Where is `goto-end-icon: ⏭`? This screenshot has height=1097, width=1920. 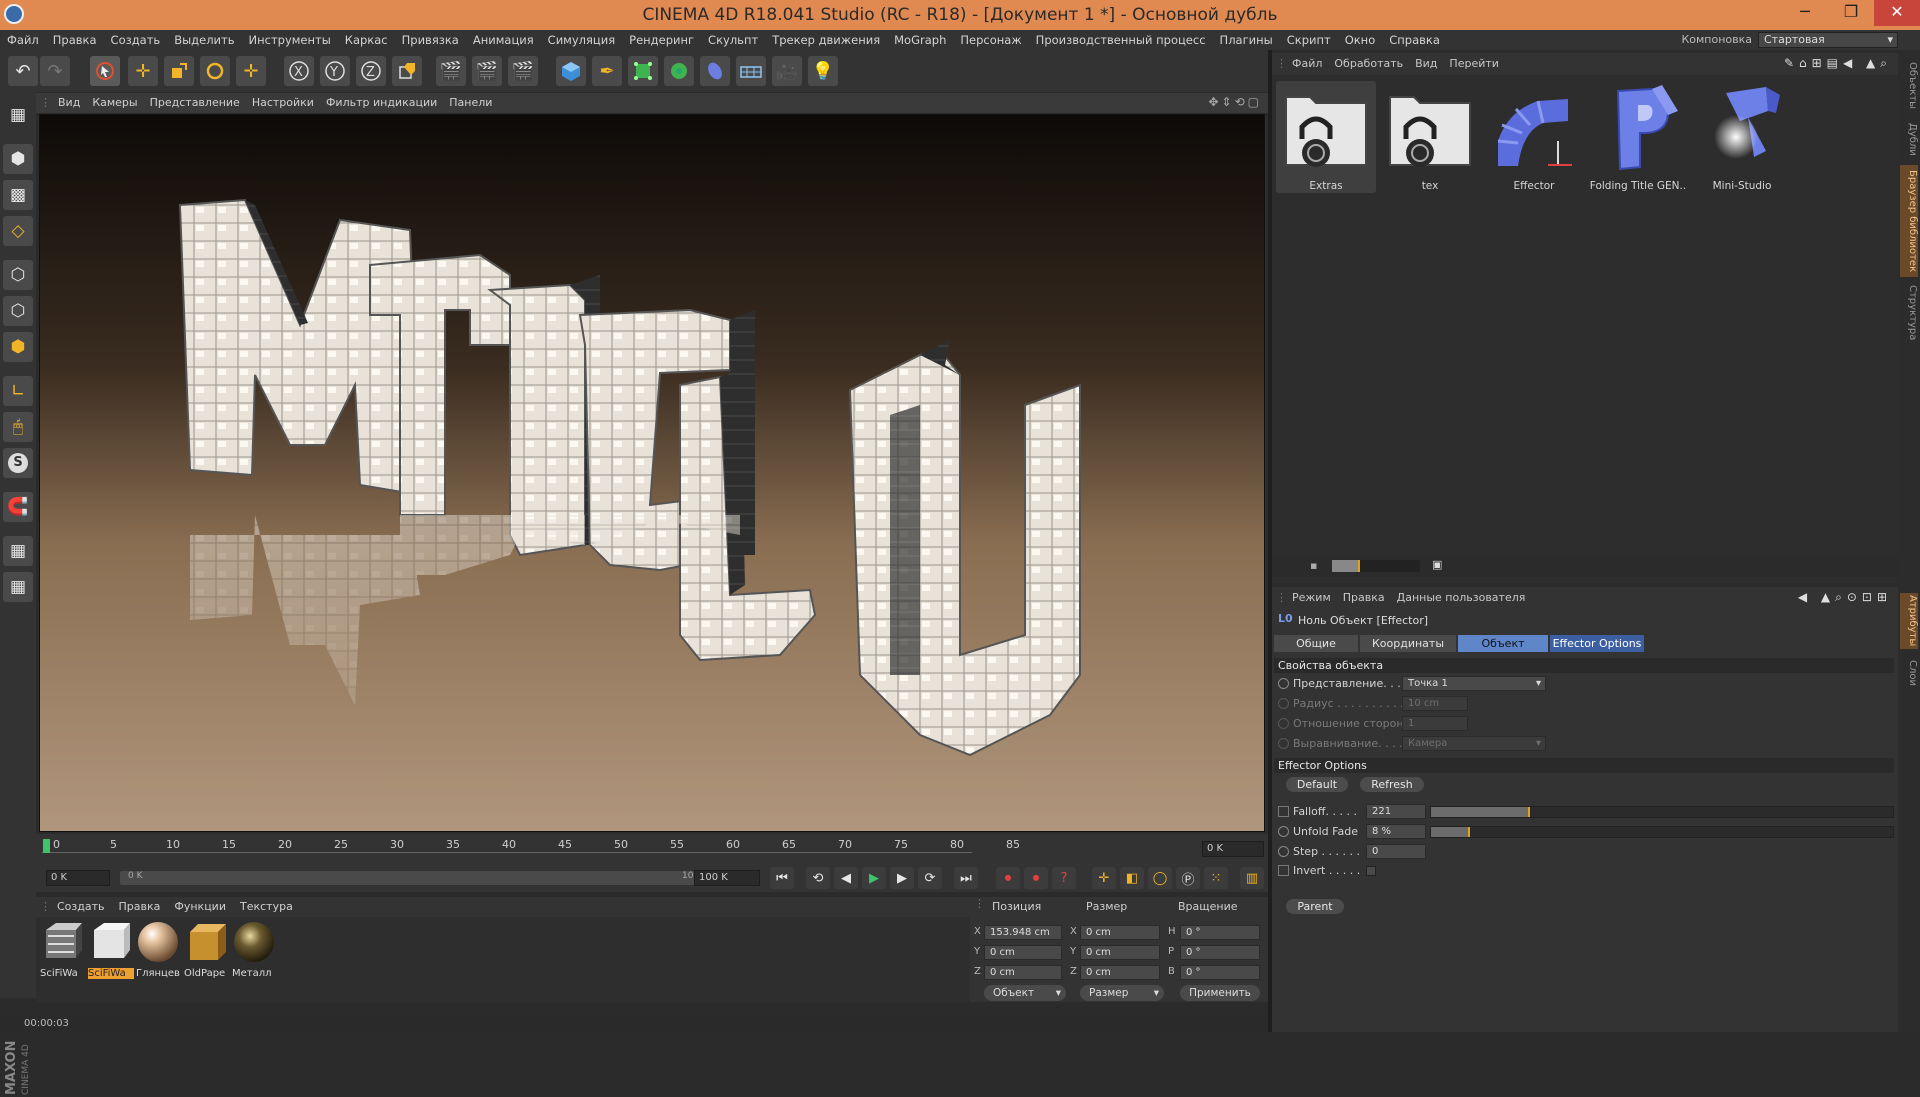
goto-end-icon: ⏭ is located at coordinates (966, 878).